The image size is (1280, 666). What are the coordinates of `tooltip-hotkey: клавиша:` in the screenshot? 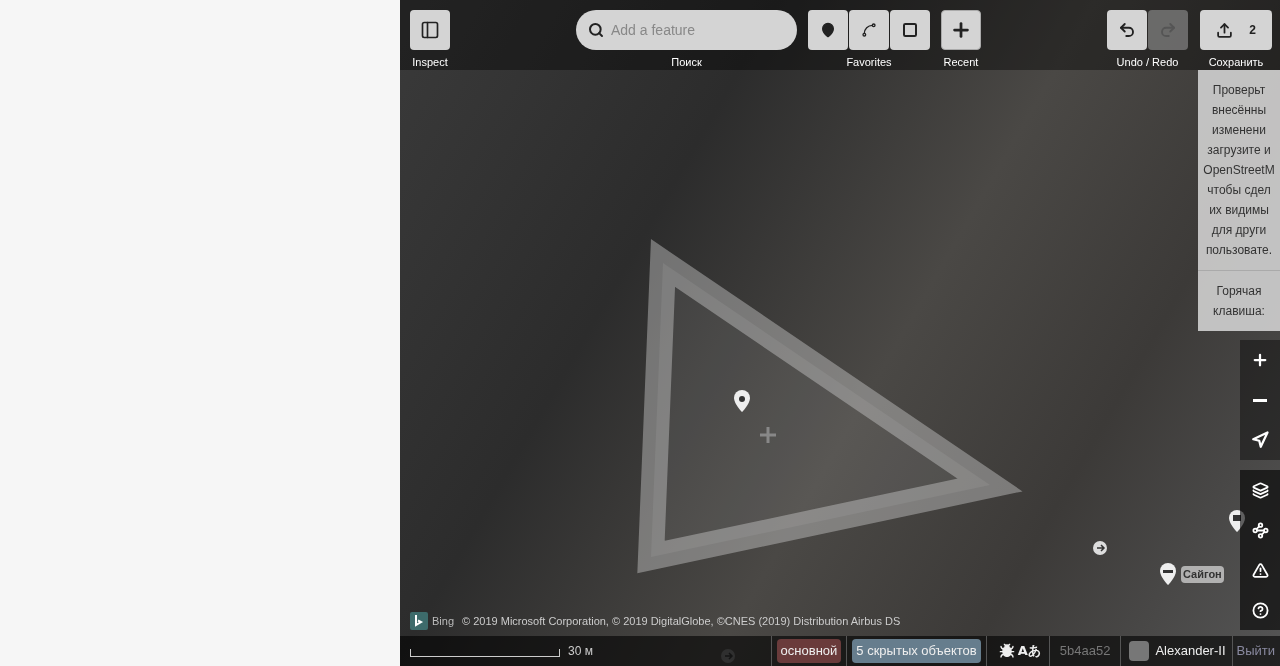 It's located at (1239, 311).